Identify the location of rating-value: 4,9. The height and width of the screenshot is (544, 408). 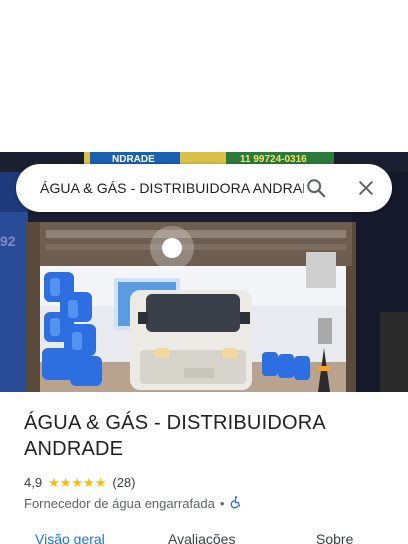
(33, 482).